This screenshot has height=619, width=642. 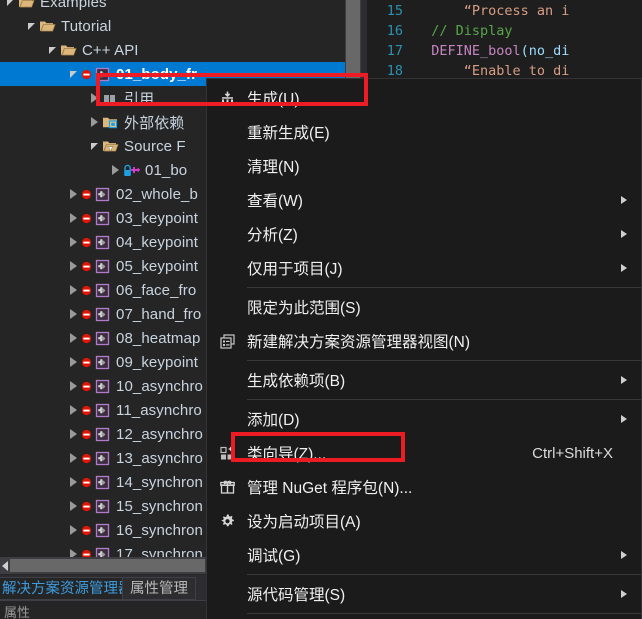 What do you see at coordinates (424, 594) in the screenshot?
I see `menu-item: 源代码管理(S)` at bounding box center [424, 594].